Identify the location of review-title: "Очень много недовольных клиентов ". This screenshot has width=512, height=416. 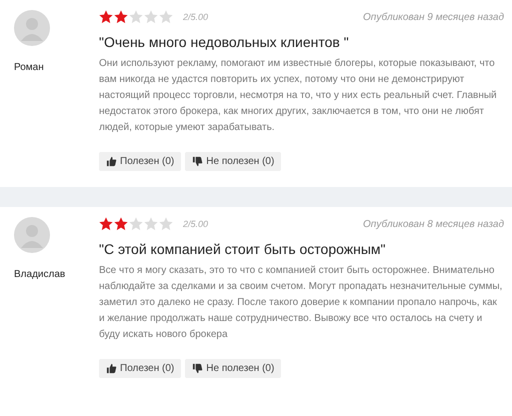
(224, 42).